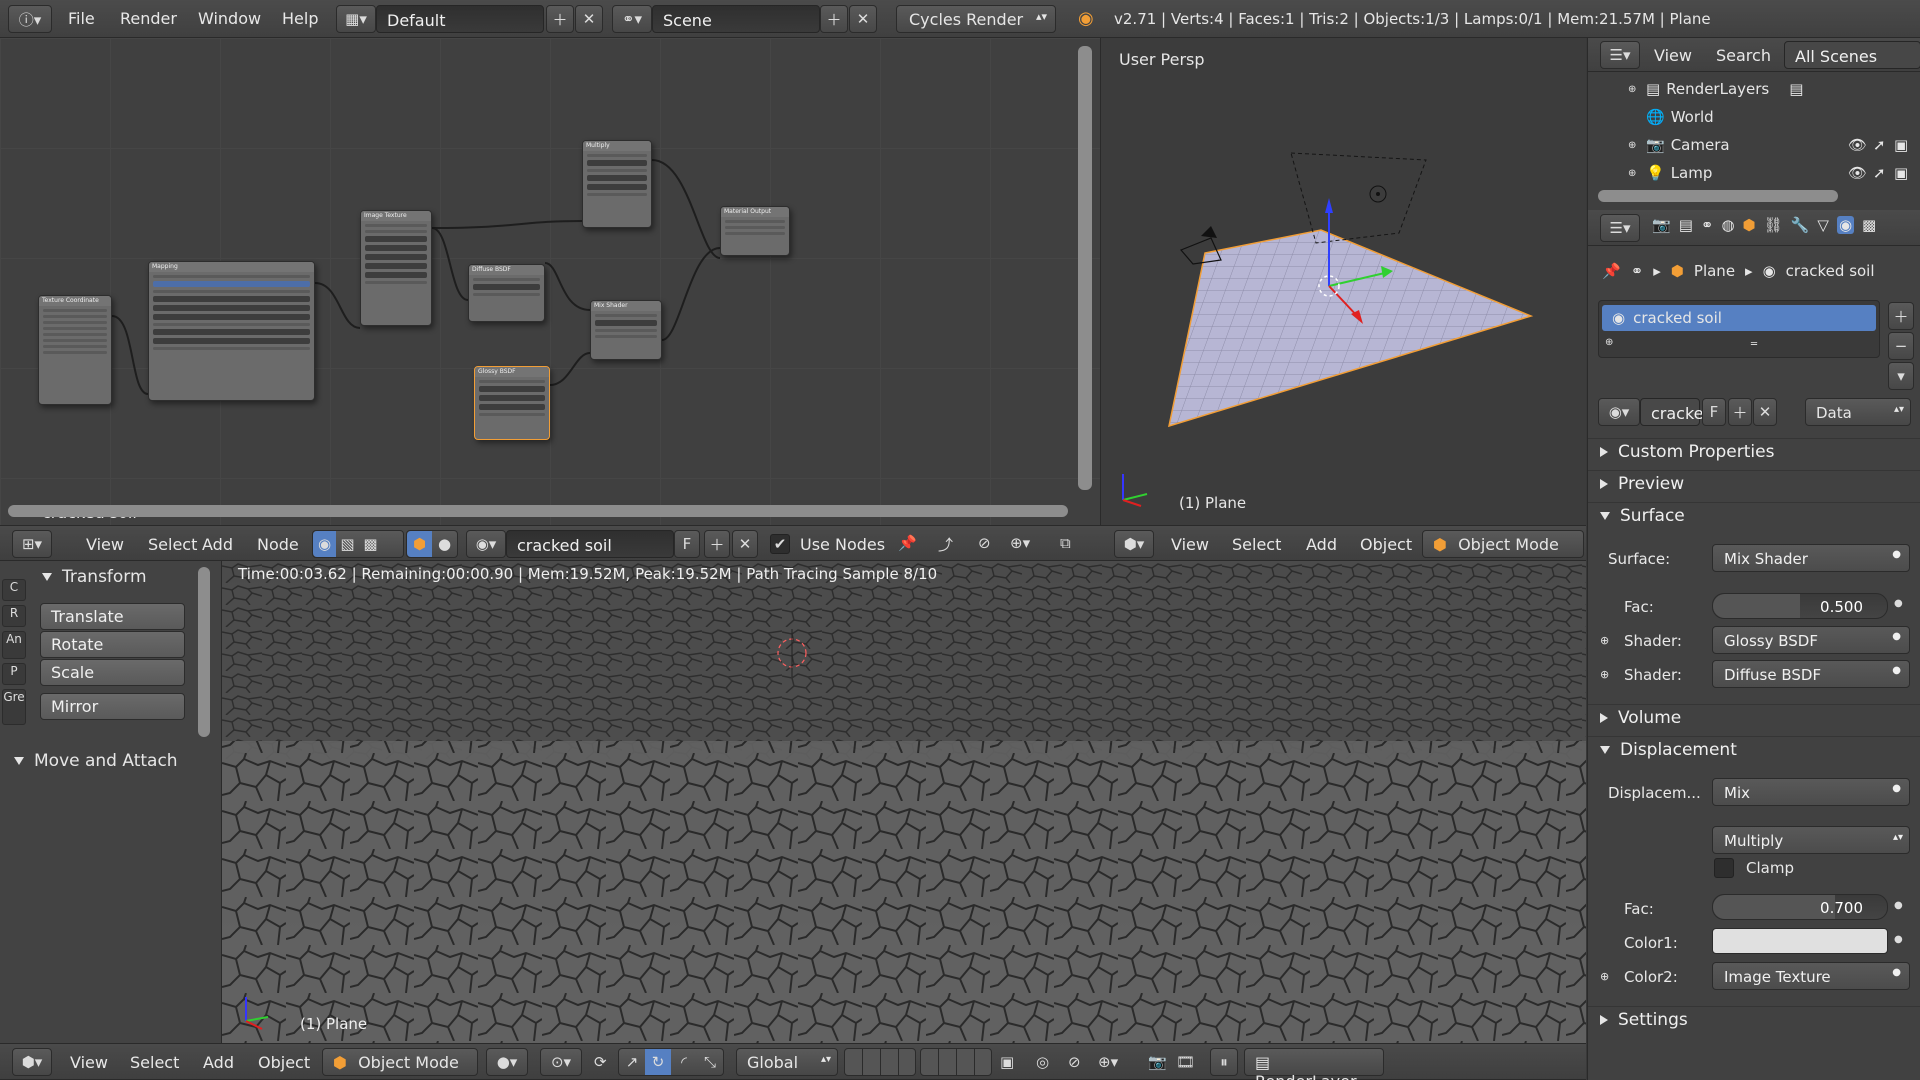 The height and width of the screenshot is (1080, 1920). Describe the element at coordinates (148, 18) in the screenshot. I see `menu-render: Render` at that location.